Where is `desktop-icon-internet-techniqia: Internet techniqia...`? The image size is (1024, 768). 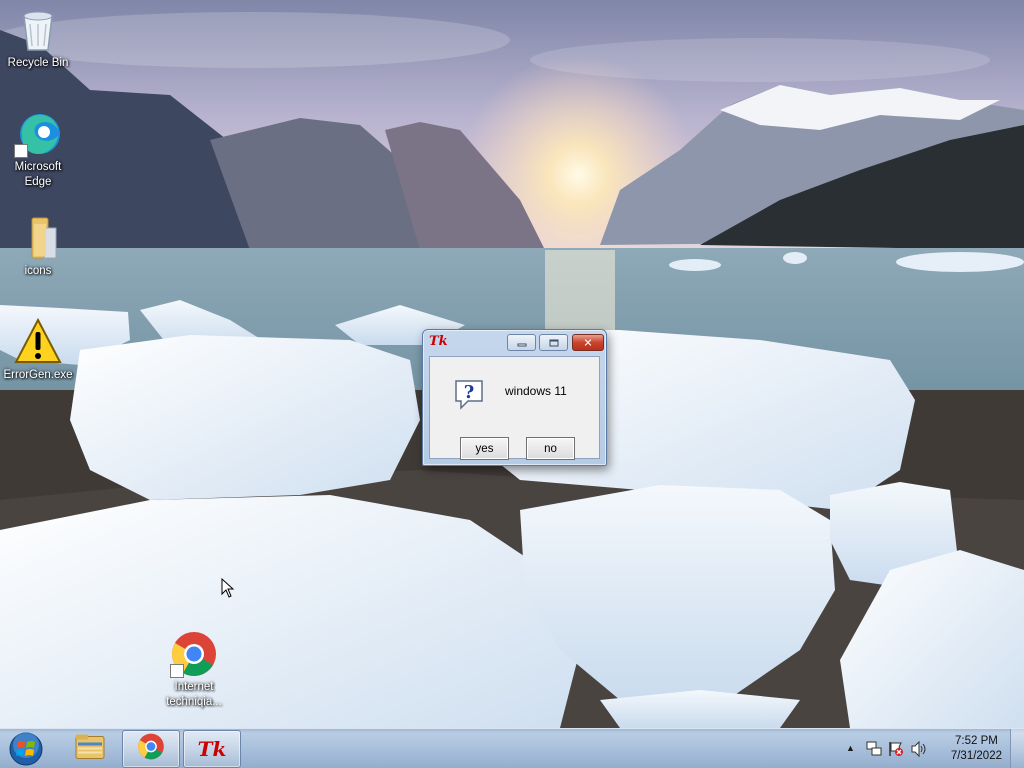 desktop-icon-internet-techniqia: Internet techniqia... is located at coordinates (194, 670).